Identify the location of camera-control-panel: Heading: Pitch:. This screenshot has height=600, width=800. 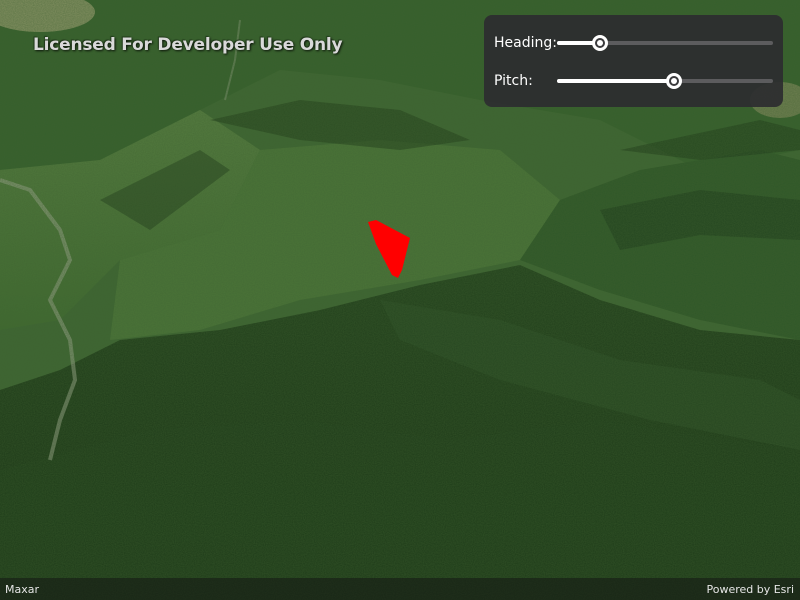
(633, 61).